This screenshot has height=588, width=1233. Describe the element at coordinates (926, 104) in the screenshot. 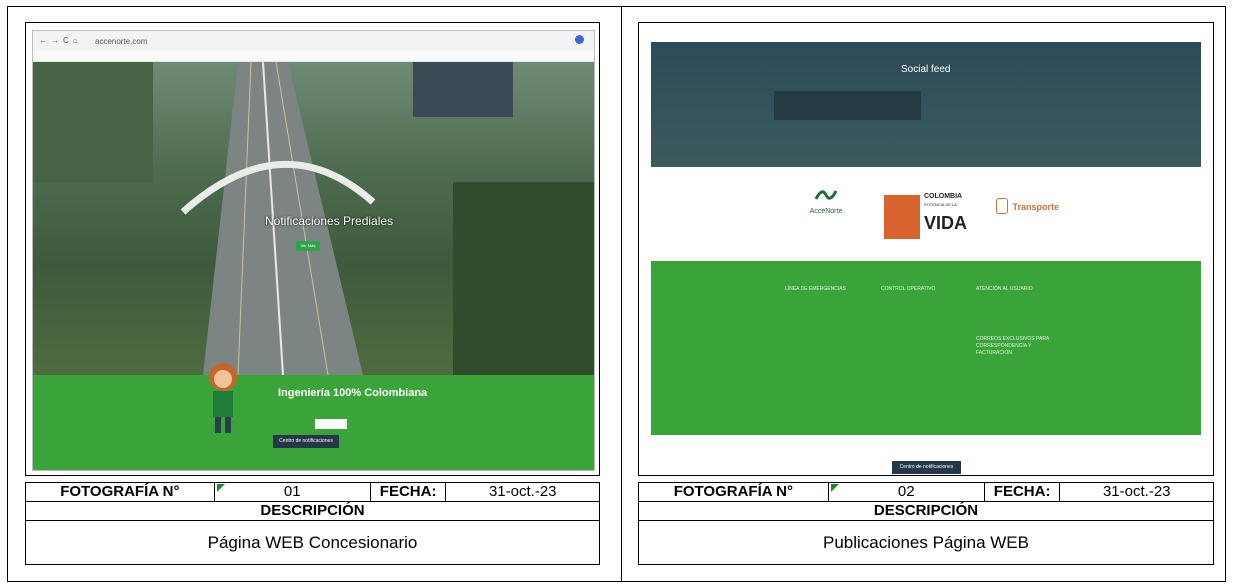

I see `social-feed-section: Social feed` at that location.